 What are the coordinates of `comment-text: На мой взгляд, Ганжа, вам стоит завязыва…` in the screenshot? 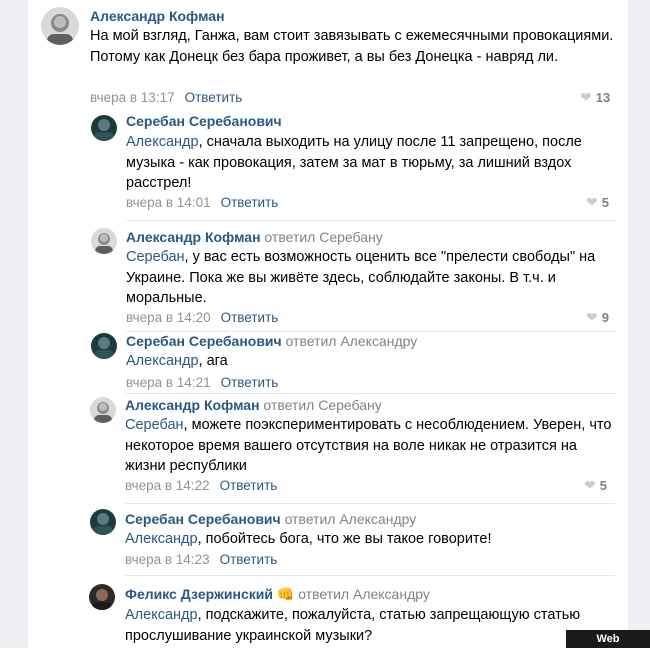 It's located at (355, 46).